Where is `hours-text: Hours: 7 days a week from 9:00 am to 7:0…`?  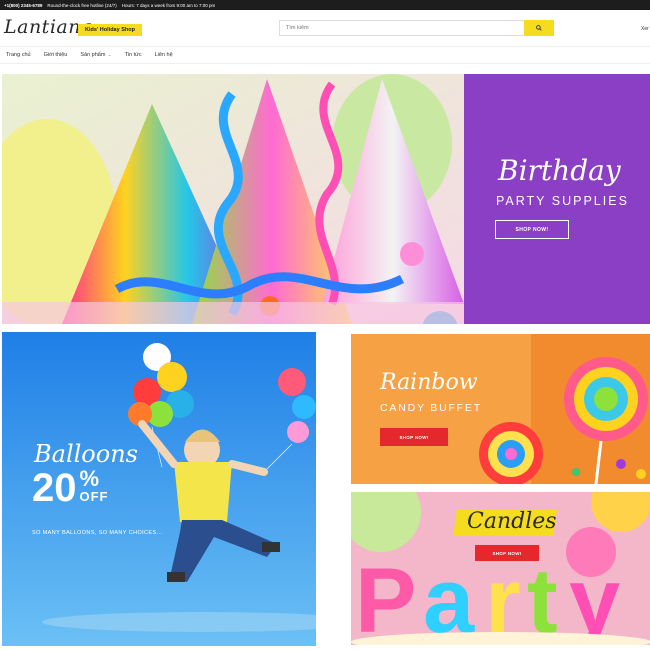 hours-text: Hours: 7 days a week from 9:00 am to 7:0… is located at coordinates (168, 5).